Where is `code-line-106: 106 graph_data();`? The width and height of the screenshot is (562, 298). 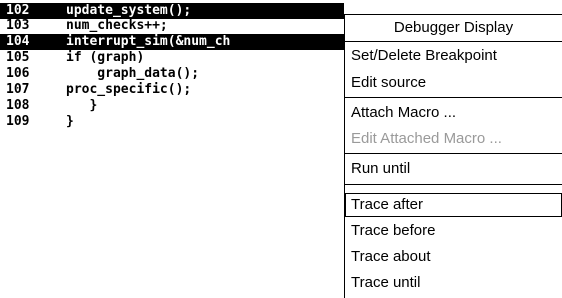
code-line-106: 106 graph_data(); is located at coordinates (99, 74).